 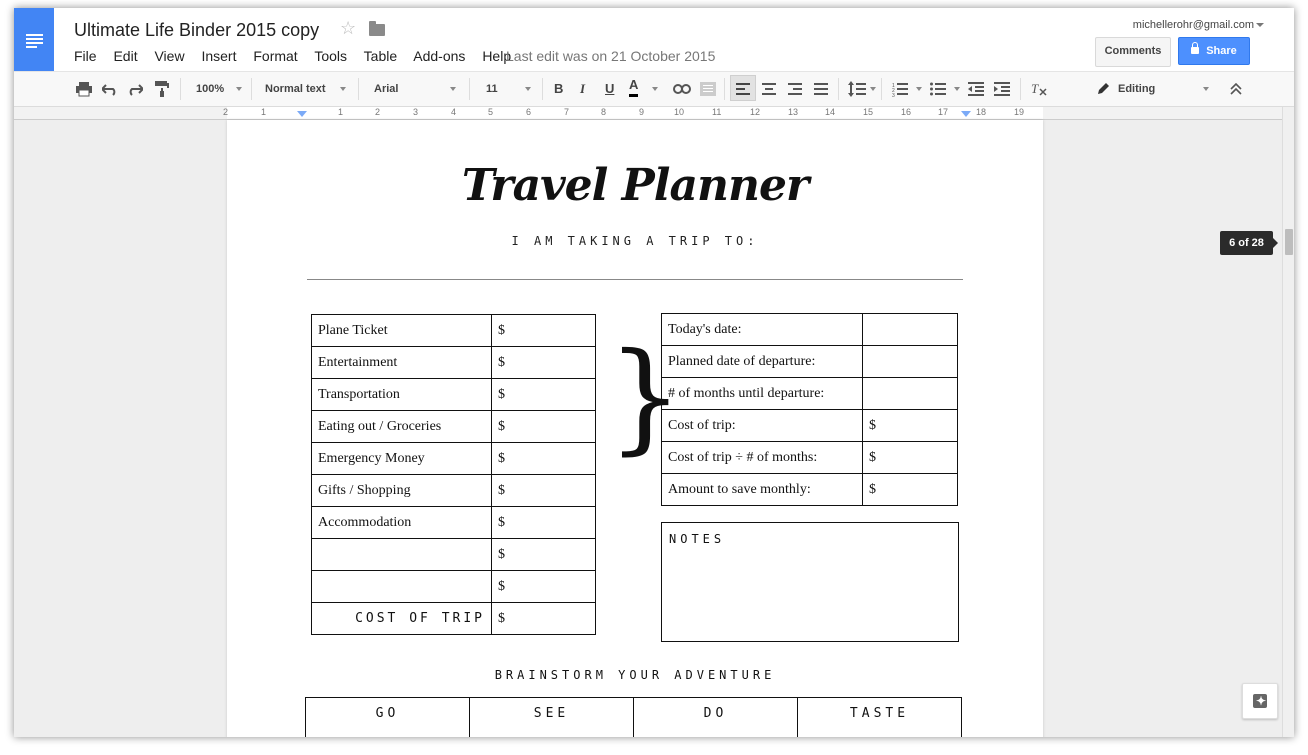 I want to click on table-row: Accommodation $, so click(x=453, y=522).